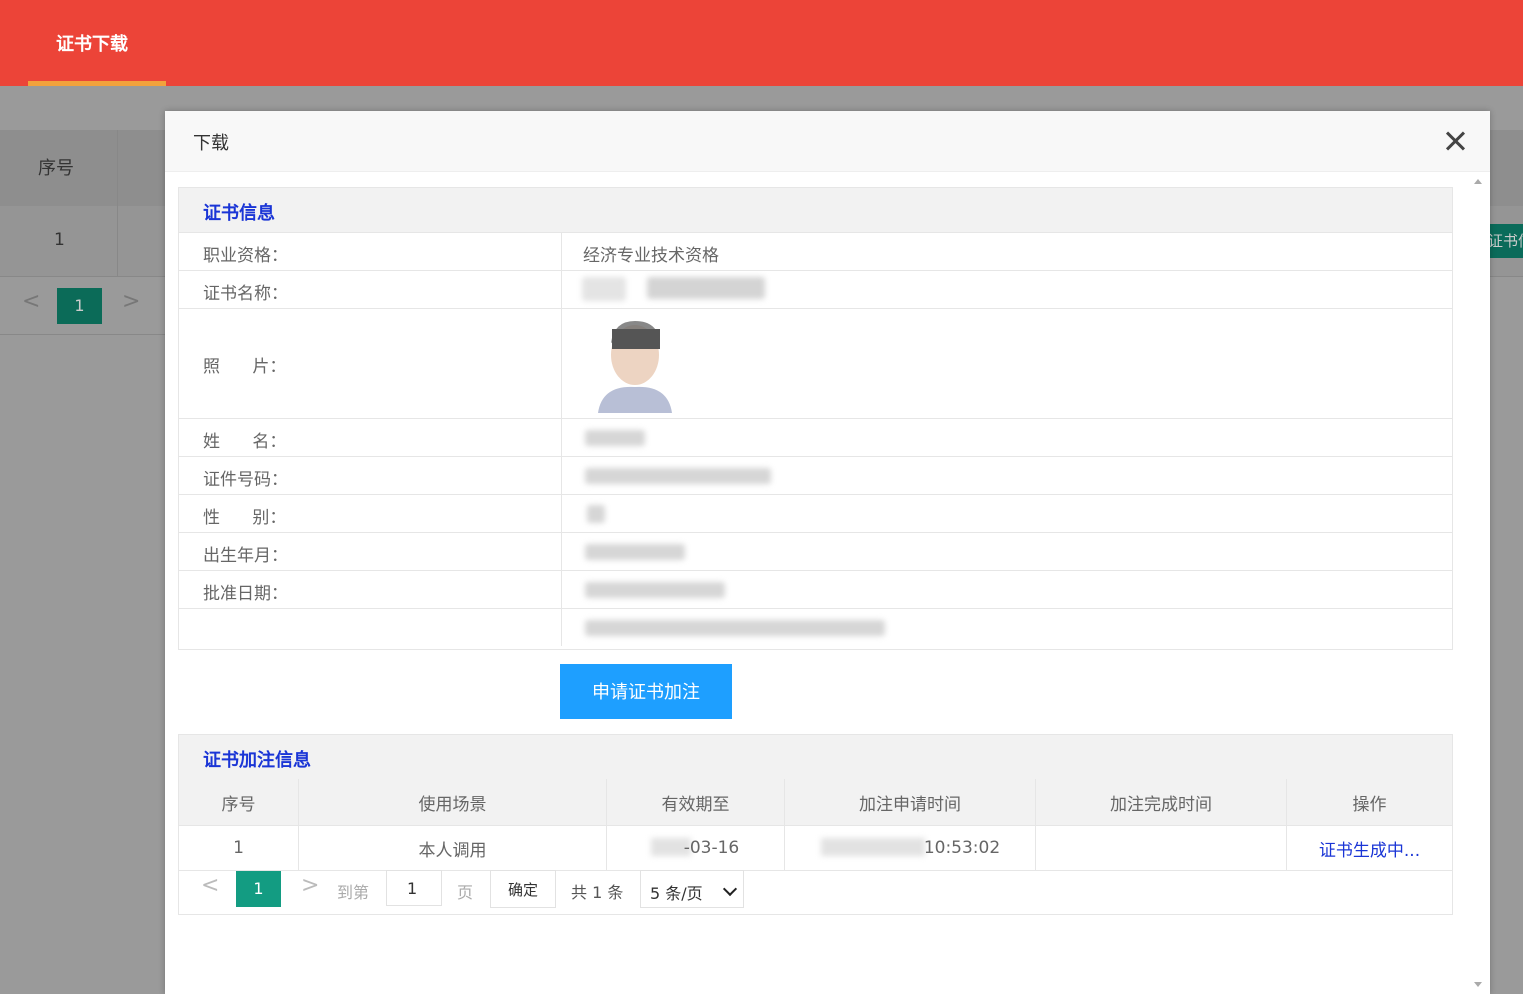 This screenshot has width=1523, height=994. Describe the element at coordinates (815, 552) in the screenshot. I see `info-row-birth: 出生年月：` at that location.